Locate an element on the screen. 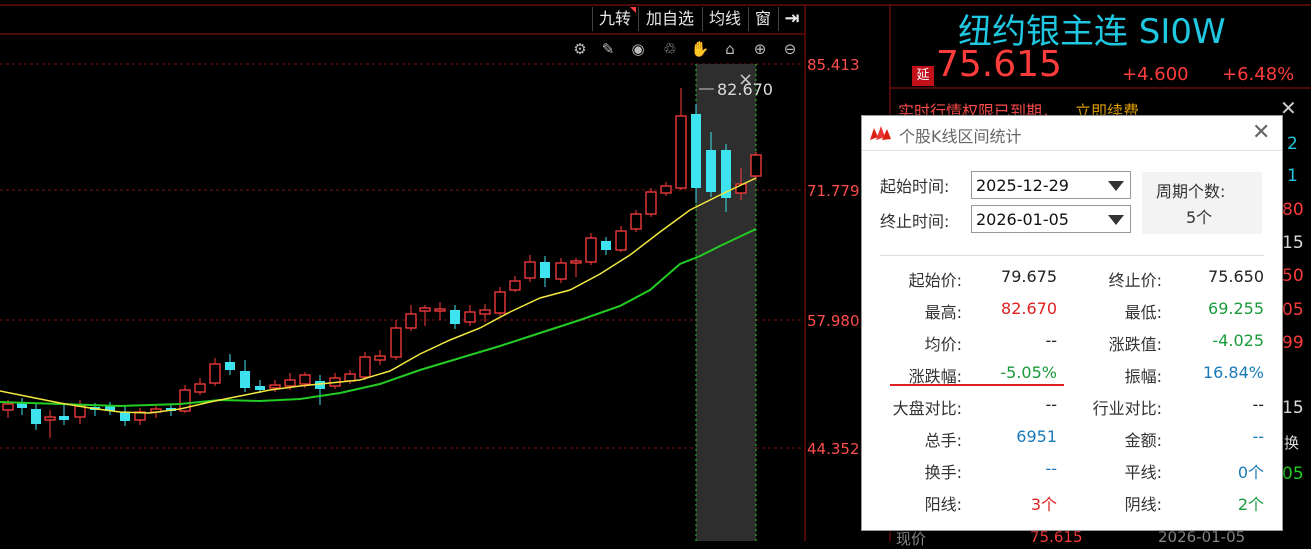  period-count-value: 5个 is located at coordinates (1199, 217).